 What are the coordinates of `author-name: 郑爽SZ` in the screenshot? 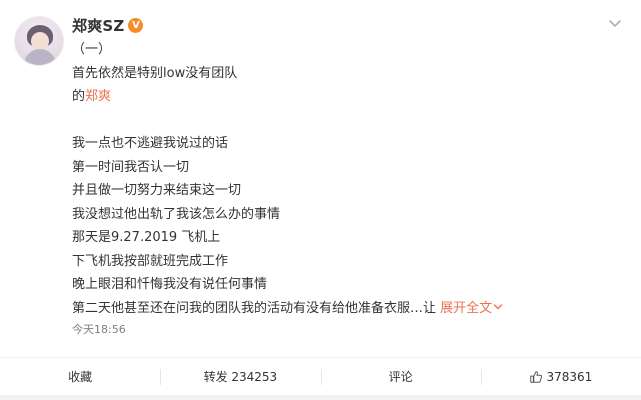 It's located at (98, 25).